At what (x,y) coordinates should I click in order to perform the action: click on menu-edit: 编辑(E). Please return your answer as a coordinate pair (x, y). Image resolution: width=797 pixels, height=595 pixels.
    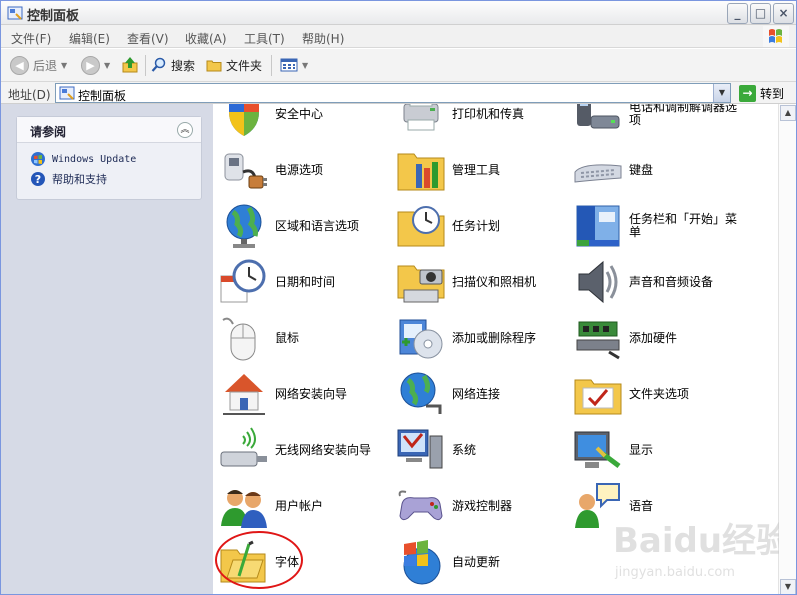
    Looking at the image, I should click on (89, 38).